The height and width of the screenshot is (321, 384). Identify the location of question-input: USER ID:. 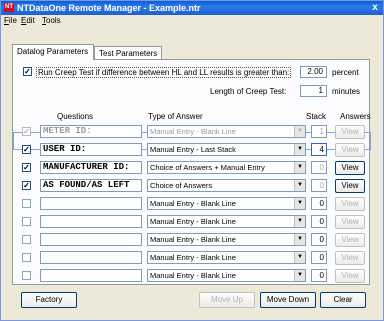
(91, 149).